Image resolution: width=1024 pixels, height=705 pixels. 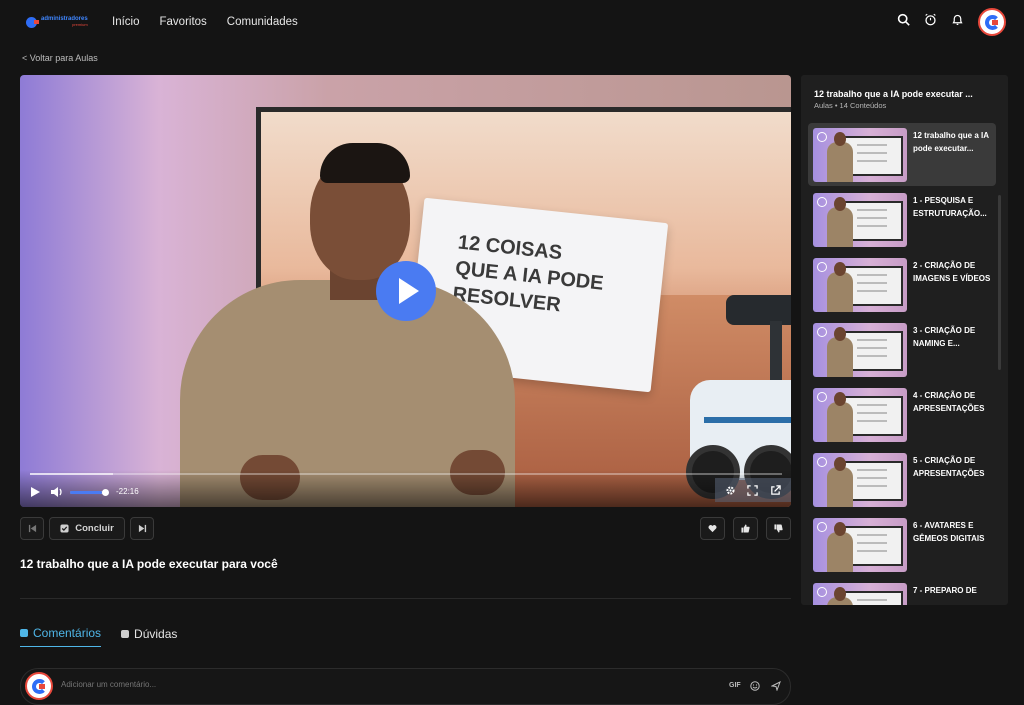 I want to click on check-icon, so click(x=64, y=528).